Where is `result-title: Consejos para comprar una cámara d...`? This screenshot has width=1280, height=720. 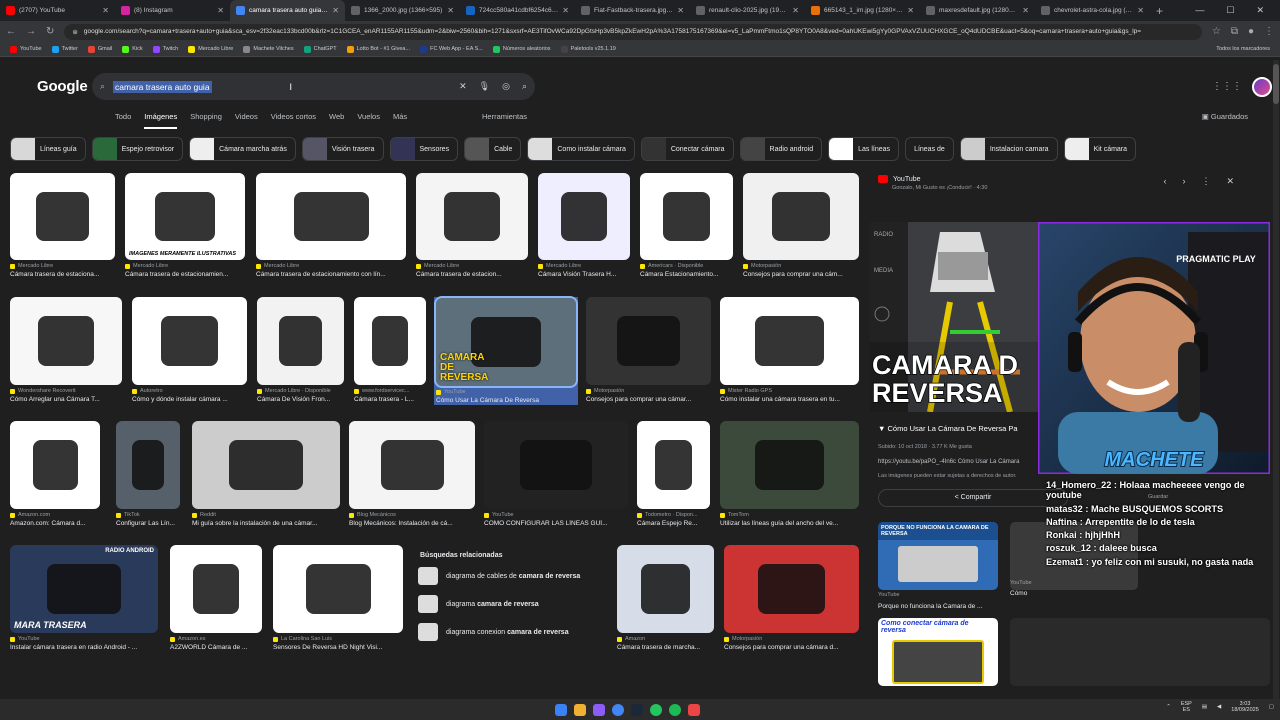
result-title: Consejos para comprar una cámara d... is located at coordinates (791, 647).